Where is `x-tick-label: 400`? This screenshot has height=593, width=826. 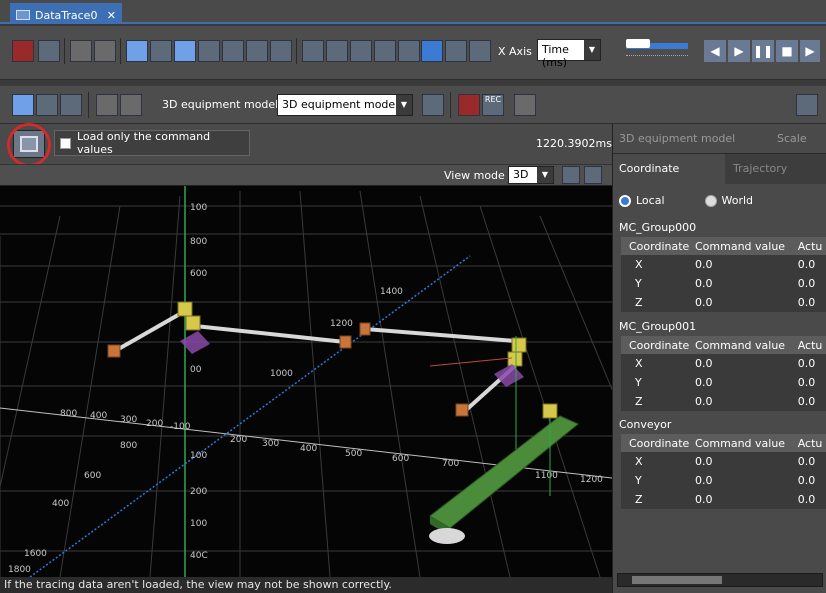
x-tick-label: 400 is located at coordinates (98, 416).